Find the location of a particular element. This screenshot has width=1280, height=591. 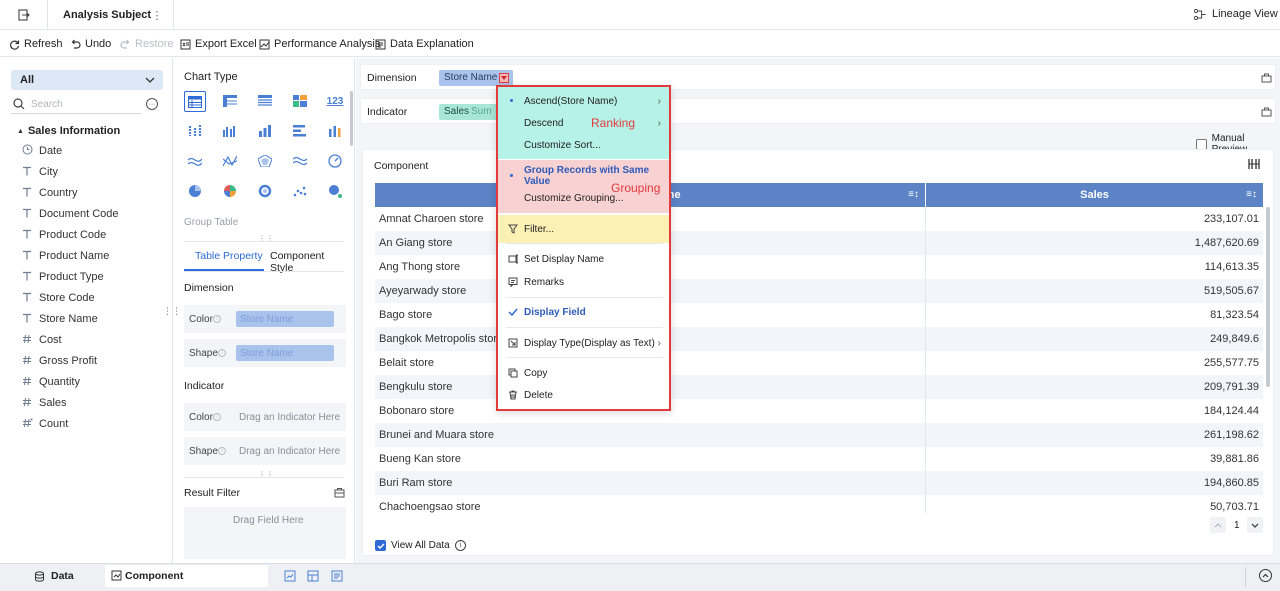

bubble-chart-icon is located at coordinates (335, 191).